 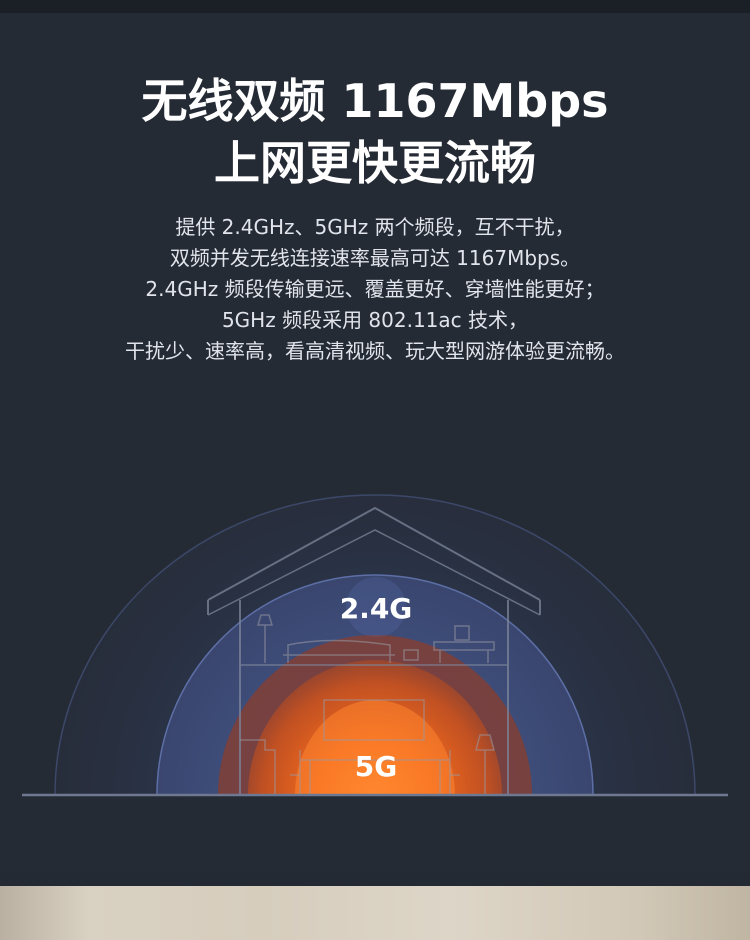 I want to click on next-section-preview, so click(x=375, y=913).